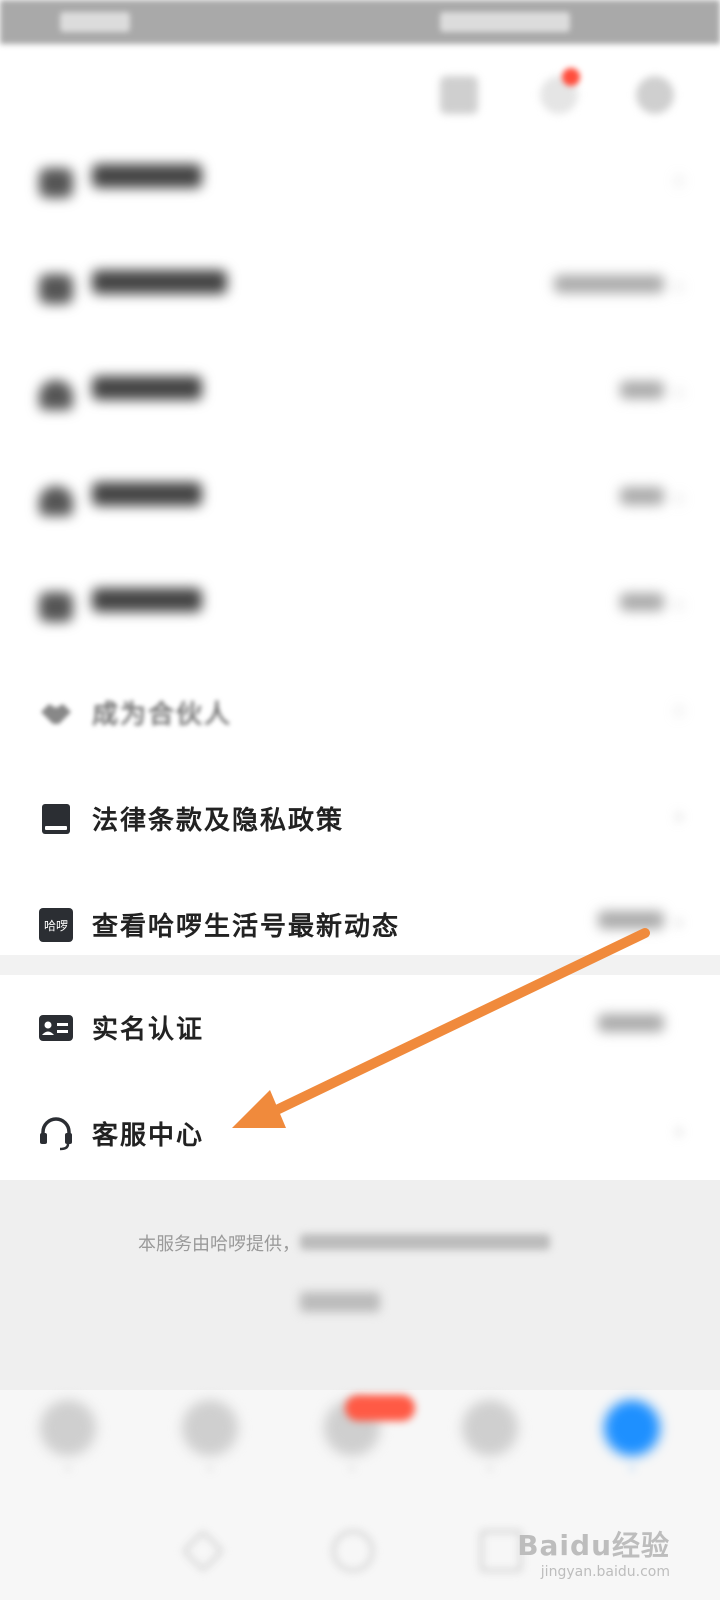 This screenshot has height=1600, width=720. I want to click on tab-fourth: ··, so click(490, 1445).